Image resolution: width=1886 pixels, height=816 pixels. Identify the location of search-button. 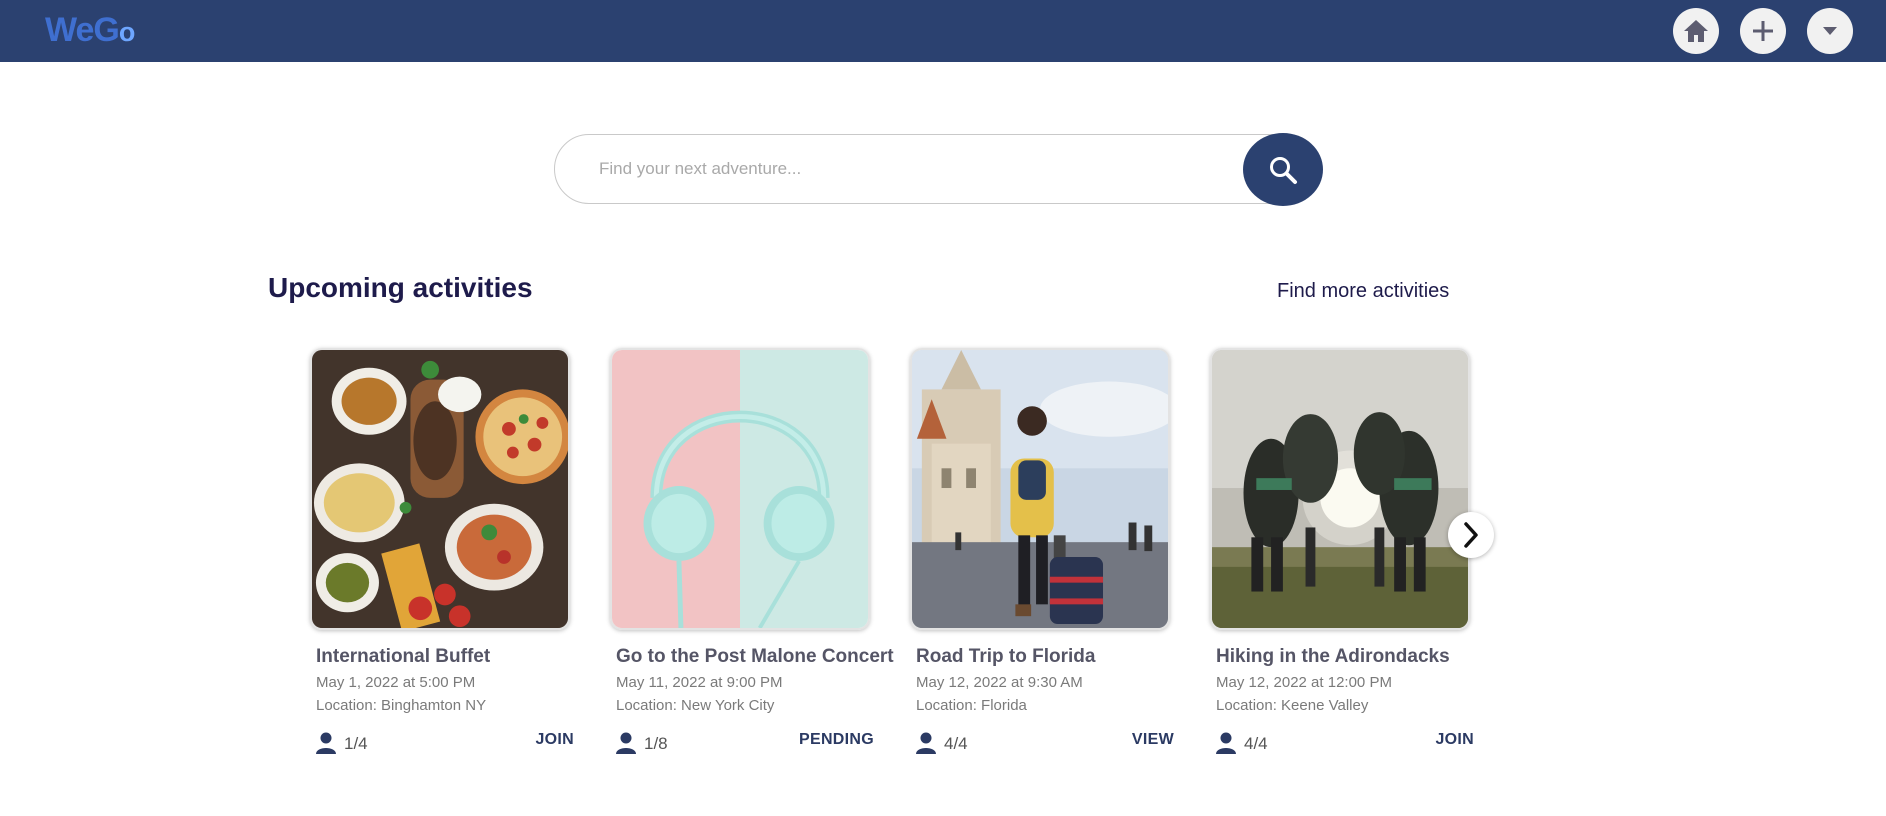
(1283, 169).